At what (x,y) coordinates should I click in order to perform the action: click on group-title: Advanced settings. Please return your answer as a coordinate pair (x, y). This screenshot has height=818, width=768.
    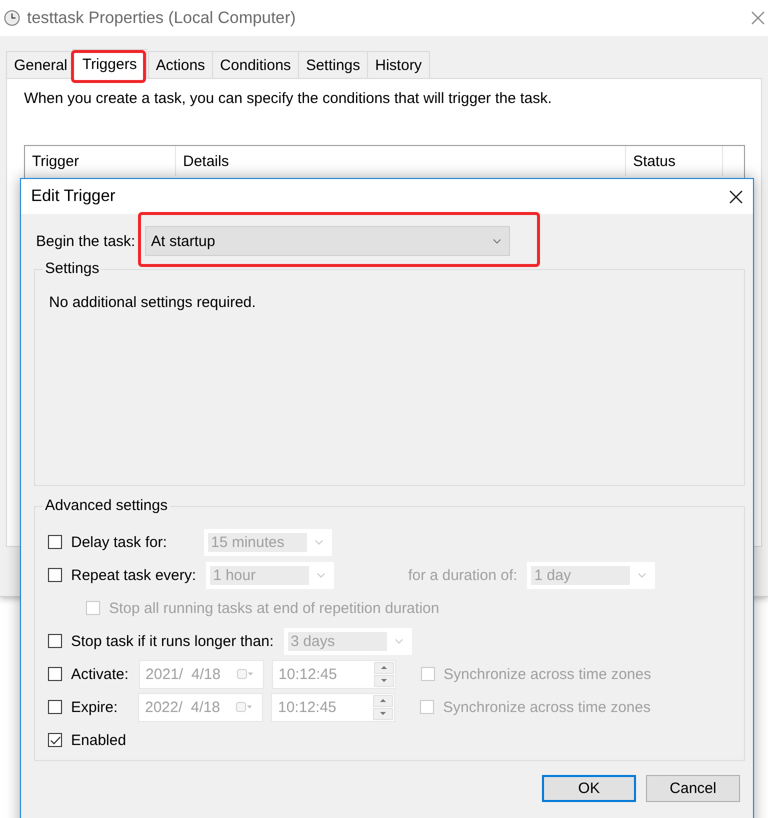
    Looking at the image, I should click on (106, 506).